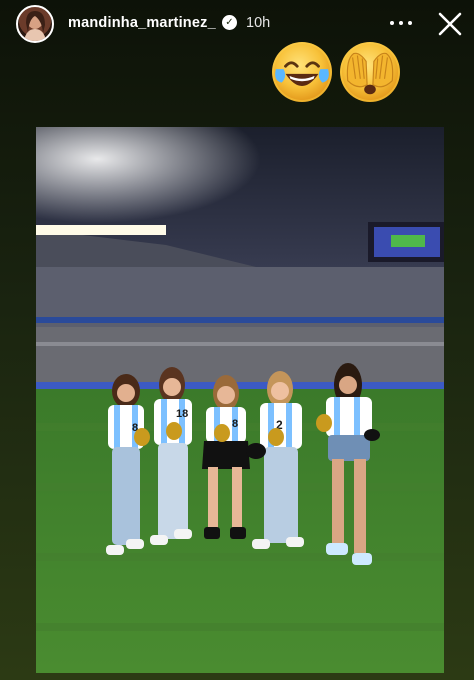 The height and width of the screenshot is (680, 474). I want to click on profile-avatar, so click(35, 24).